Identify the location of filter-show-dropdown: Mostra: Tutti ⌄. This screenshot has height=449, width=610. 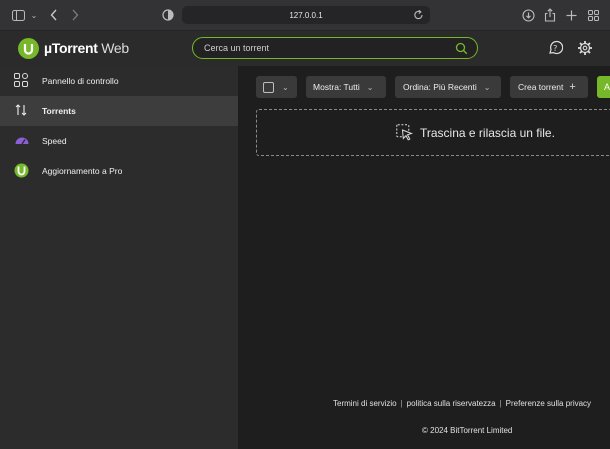
(346, 87).